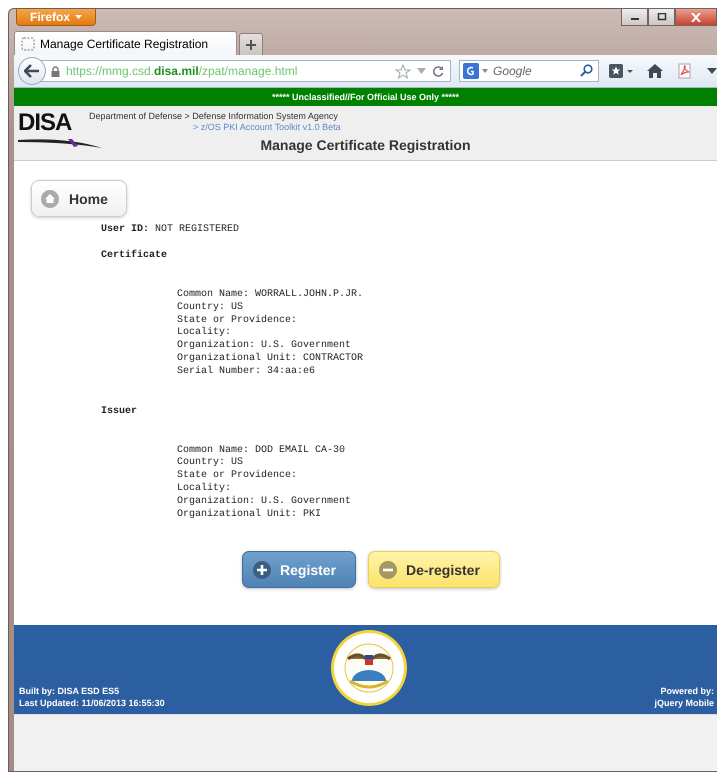 The image size is (717, 772). What do you see at coordinates (434, 569) in the screenshot?
I see `deregister-button: De-register` at bounding box center [434, 569].